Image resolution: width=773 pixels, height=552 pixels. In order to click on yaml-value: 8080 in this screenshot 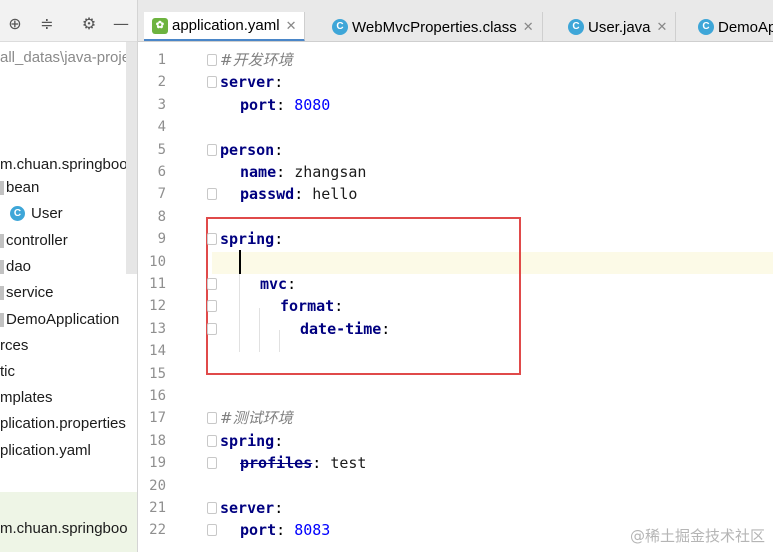, I will do `click(312, 104)`.